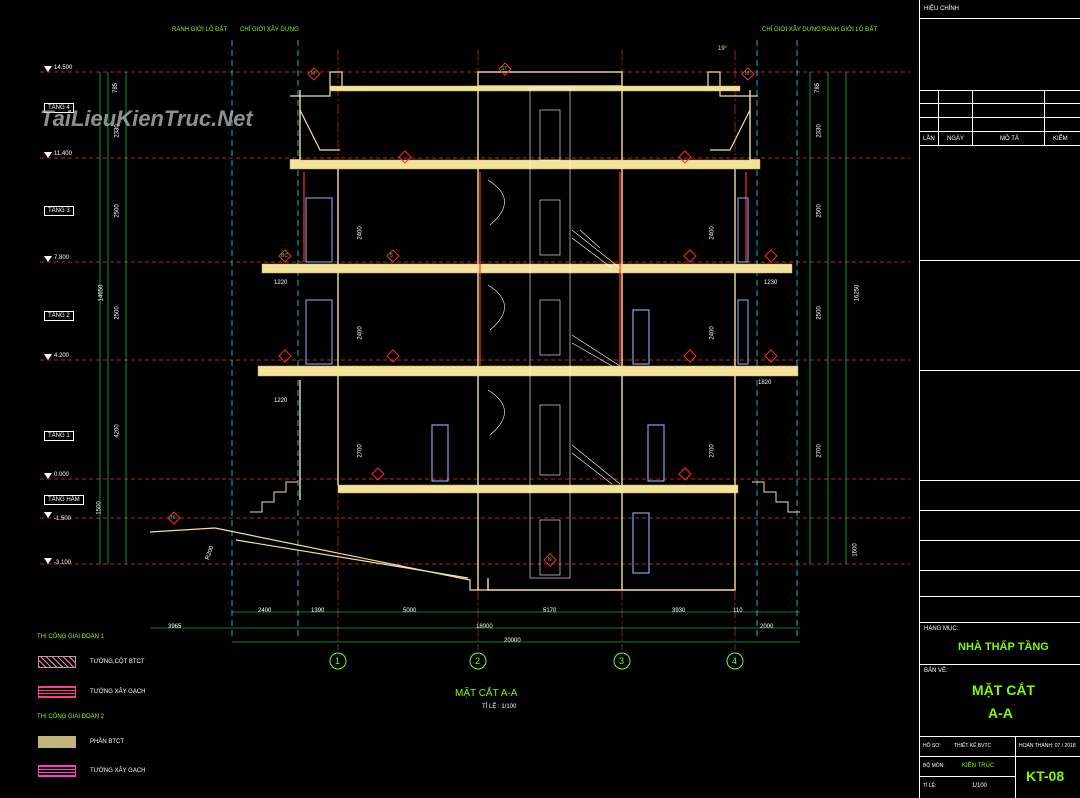  I want to click on axis-label-4: 4, so click(735, 661).